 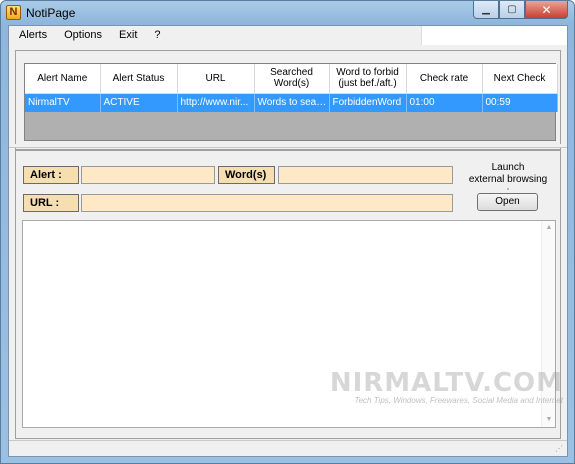 I want to click on maximize-button: ▢, so click(x=512, y=10).